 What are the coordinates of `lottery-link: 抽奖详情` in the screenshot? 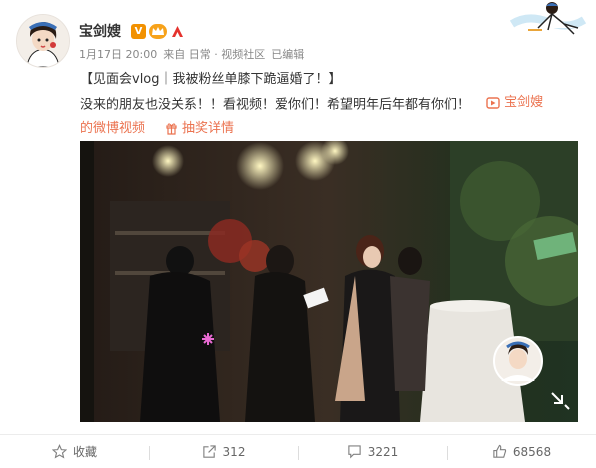 It's located at (199, 128).